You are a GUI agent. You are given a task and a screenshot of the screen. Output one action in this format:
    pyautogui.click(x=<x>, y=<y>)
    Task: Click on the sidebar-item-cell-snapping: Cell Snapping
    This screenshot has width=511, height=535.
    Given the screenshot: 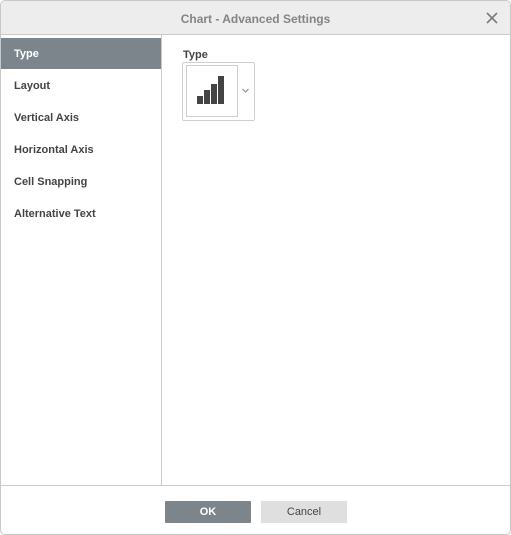 What is the action you would take?
    pyautogui.click(x=81, y=181)
    